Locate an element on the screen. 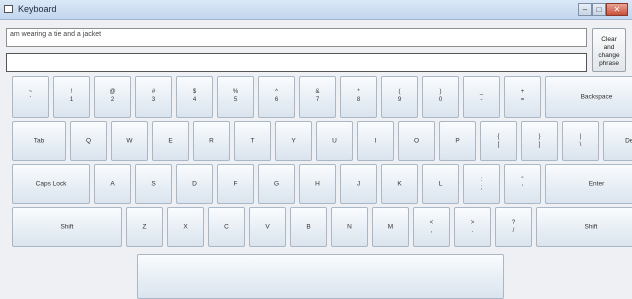 The image size is (632, 299). key-z: Z is located at coordinates (144, 227).